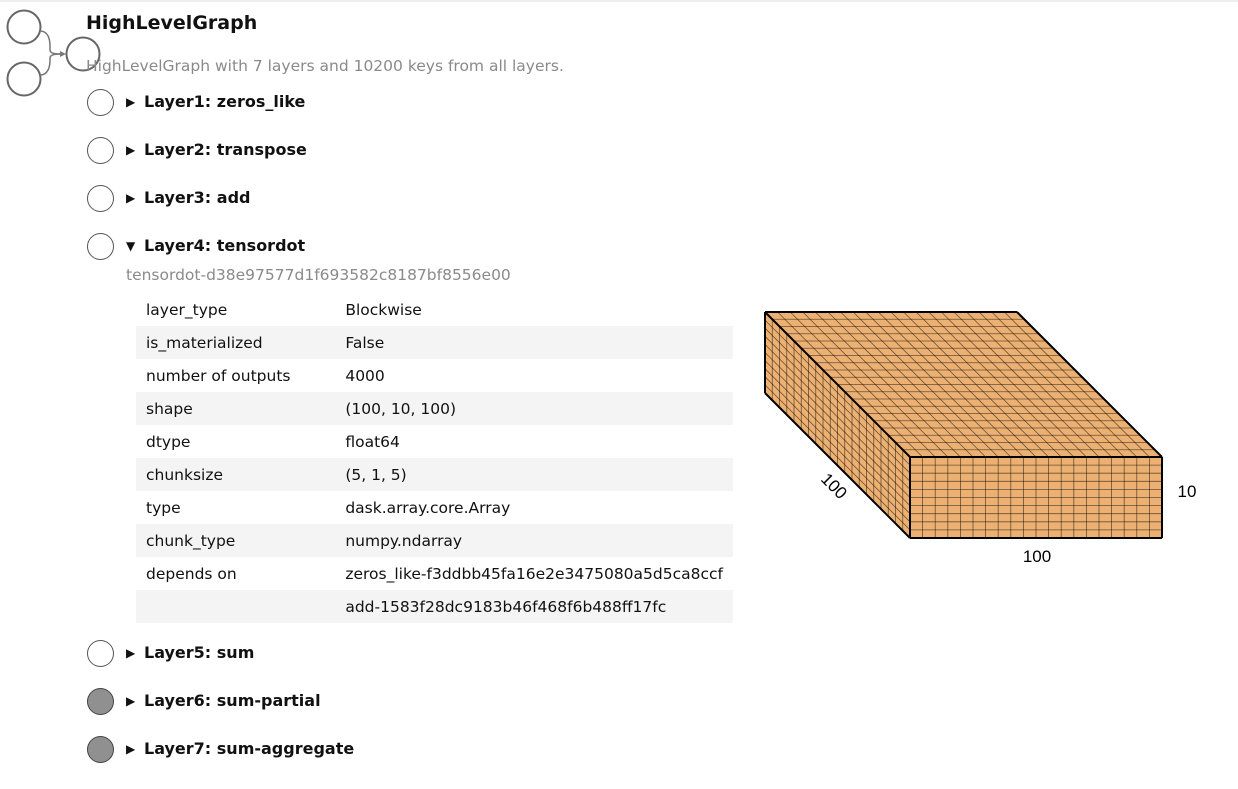 This screenshot has height=789, width=1238. I want to click on property-value: numpy.ndarray, so click(534, 540).